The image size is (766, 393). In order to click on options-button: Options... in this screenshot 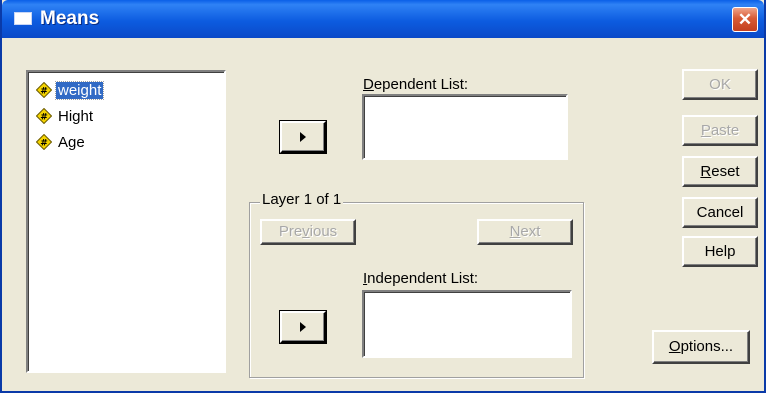, I will do `click(701, 347)`.